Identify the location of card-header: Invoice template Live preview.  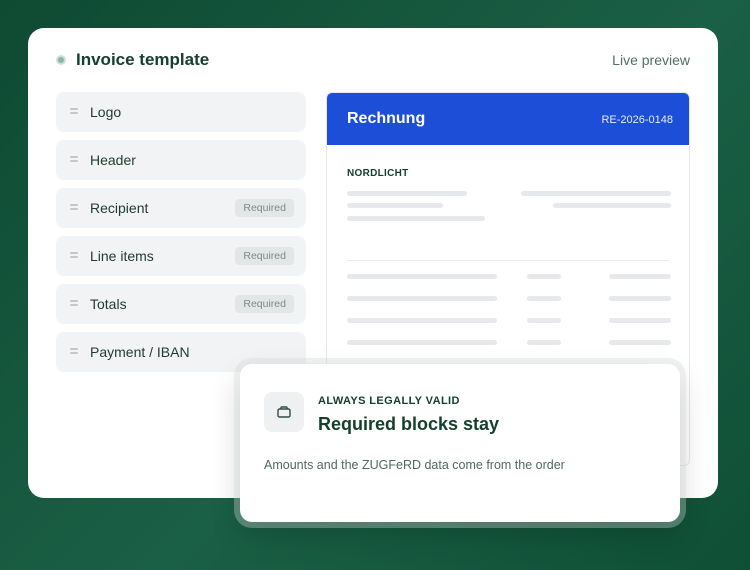
(373, 60).